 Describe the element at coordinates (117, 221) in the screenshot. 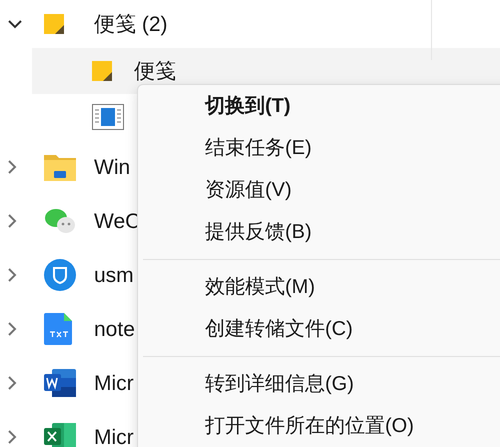

I see `process-name: WeC` at that location.